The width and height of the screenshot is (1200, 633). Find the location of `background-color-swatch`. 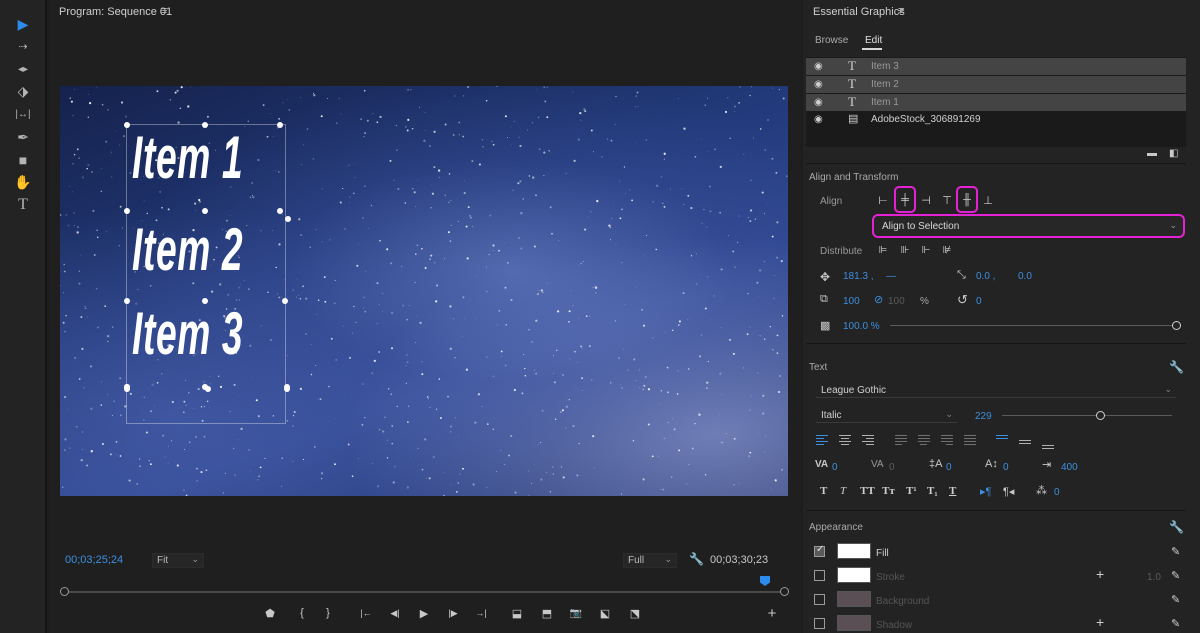

background-color-swatch is located at coordinates (854, 599).